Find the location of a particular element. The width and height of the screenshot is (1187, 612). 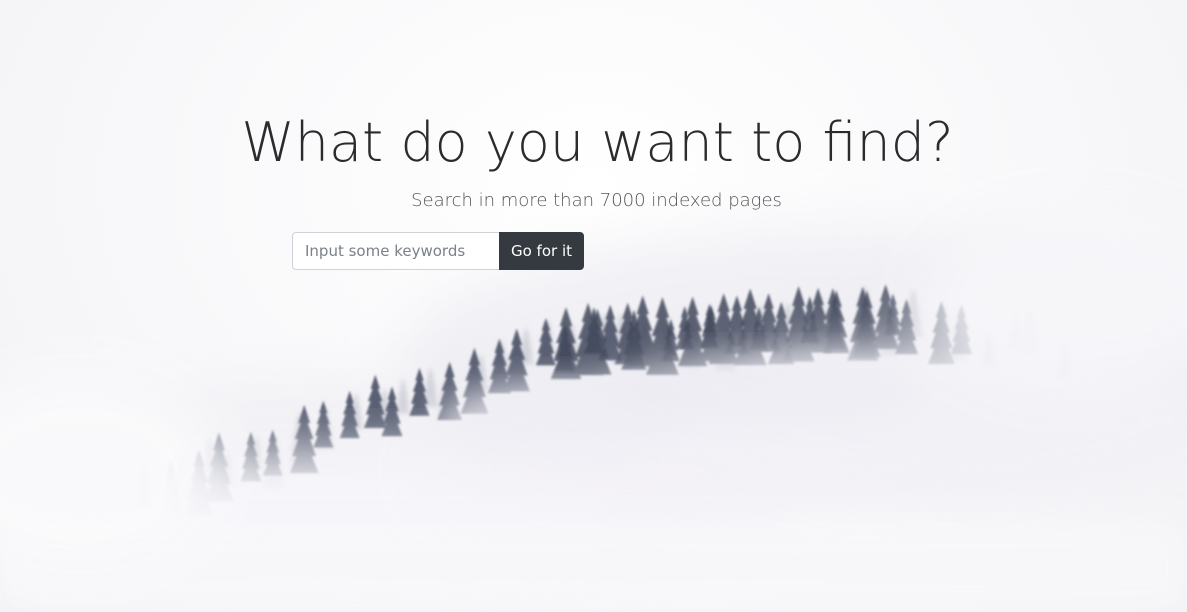

search-button: Go for it is located at coordinates (541, 251).